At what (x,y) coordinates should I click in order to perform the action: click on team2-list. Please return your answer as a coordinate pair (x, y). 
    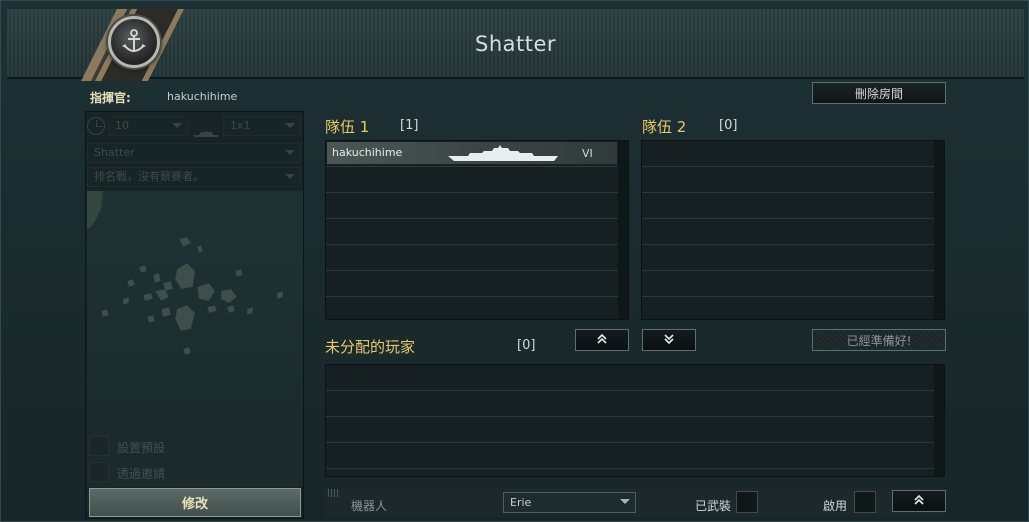
    Looking at the image, I should click on (793, 230).